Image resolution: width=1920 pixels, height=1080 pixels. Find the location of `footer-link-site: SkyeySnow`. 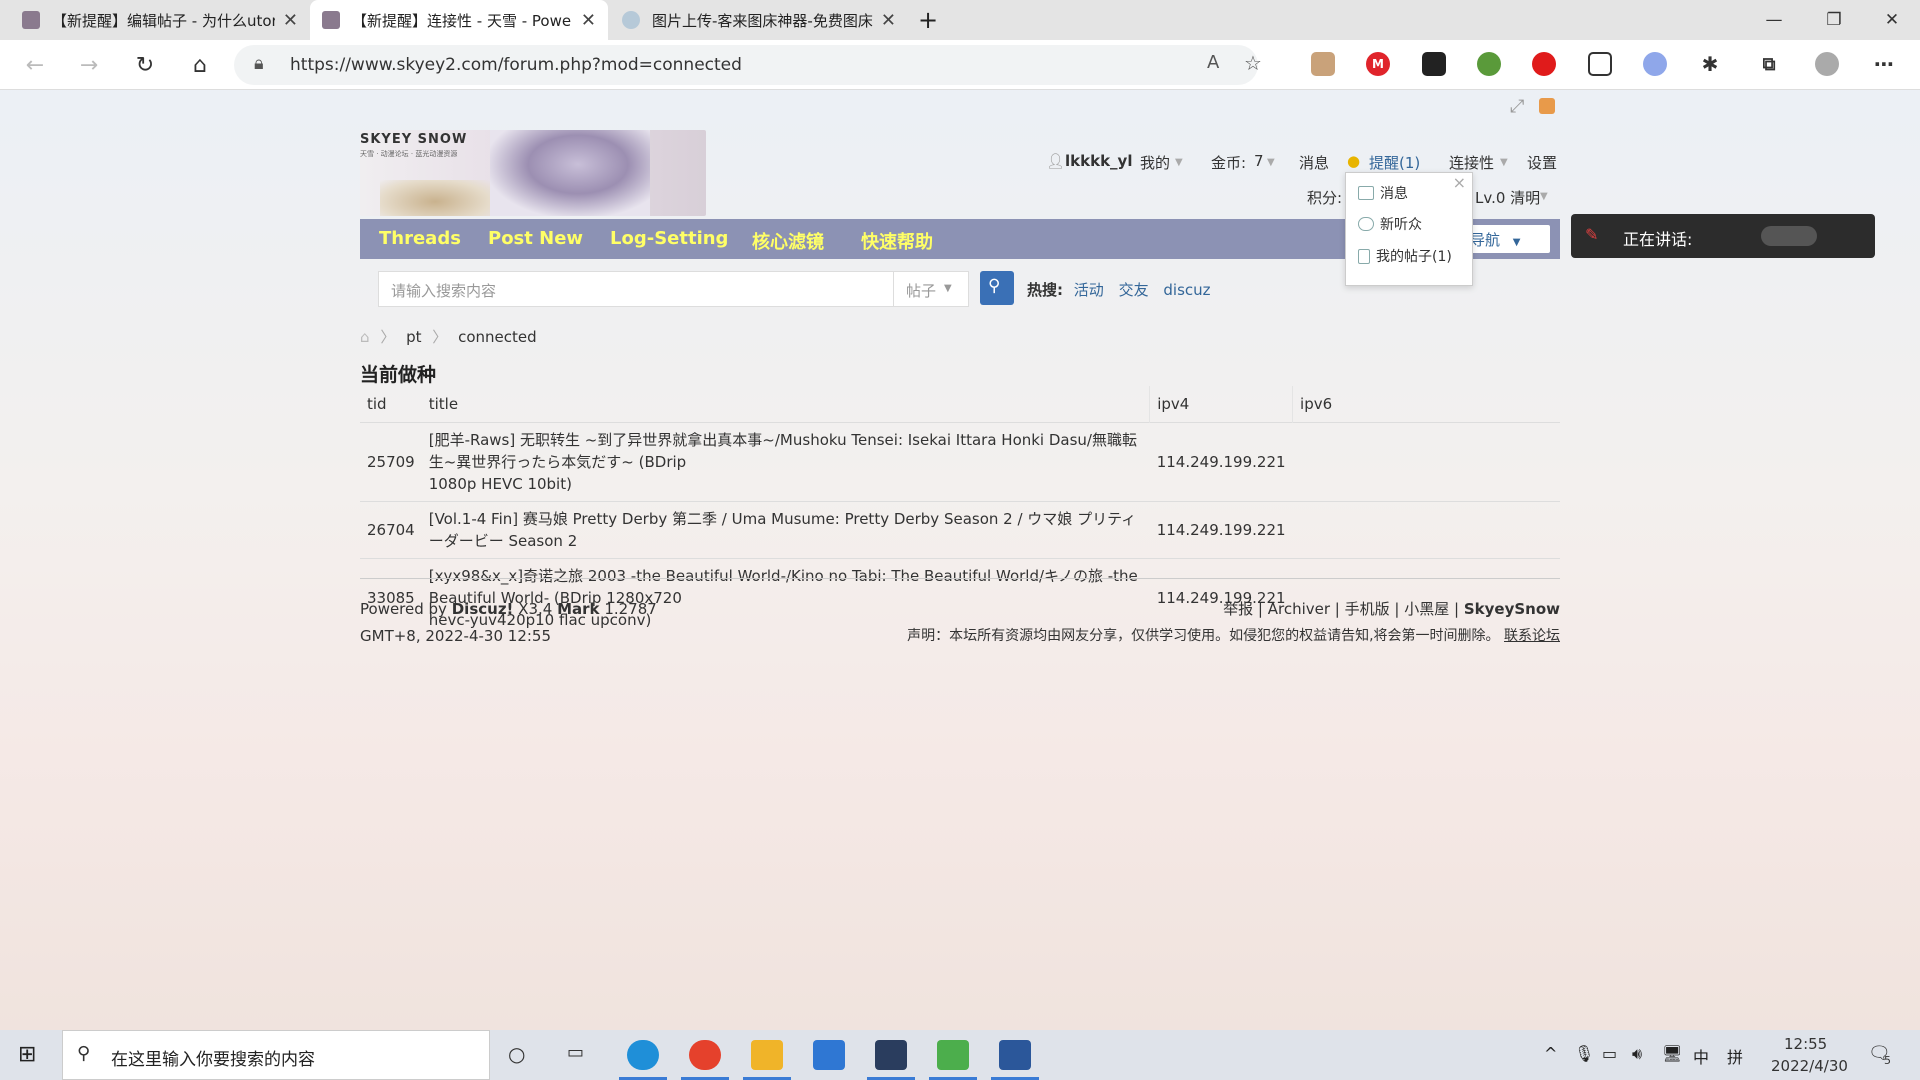

footer-link-site: SkyeySnow is located at coordinates (1512, 609).